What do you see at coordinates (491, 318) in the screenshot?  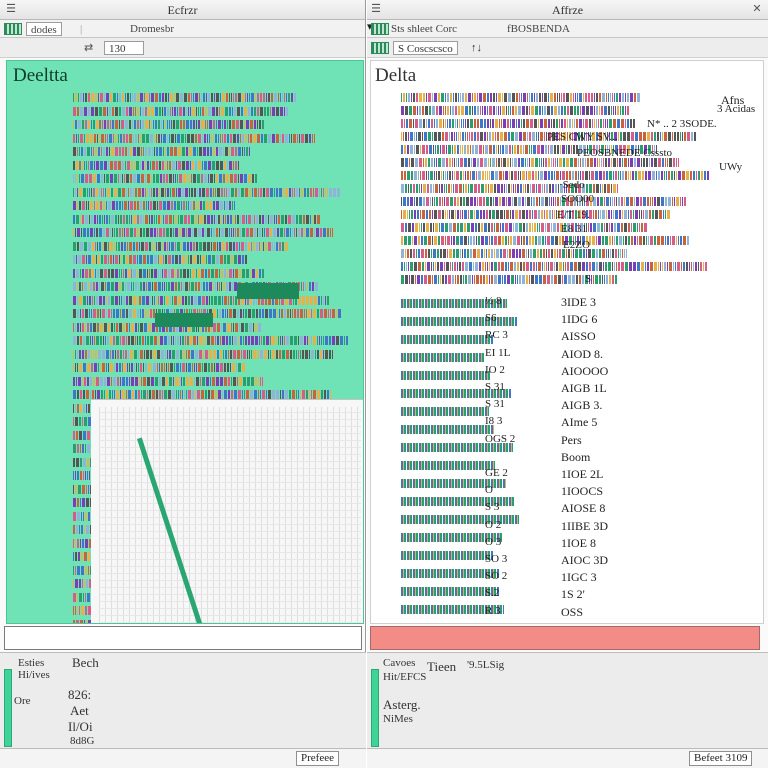 I see `table-row-code: S6` at bounding box center [491, 318].